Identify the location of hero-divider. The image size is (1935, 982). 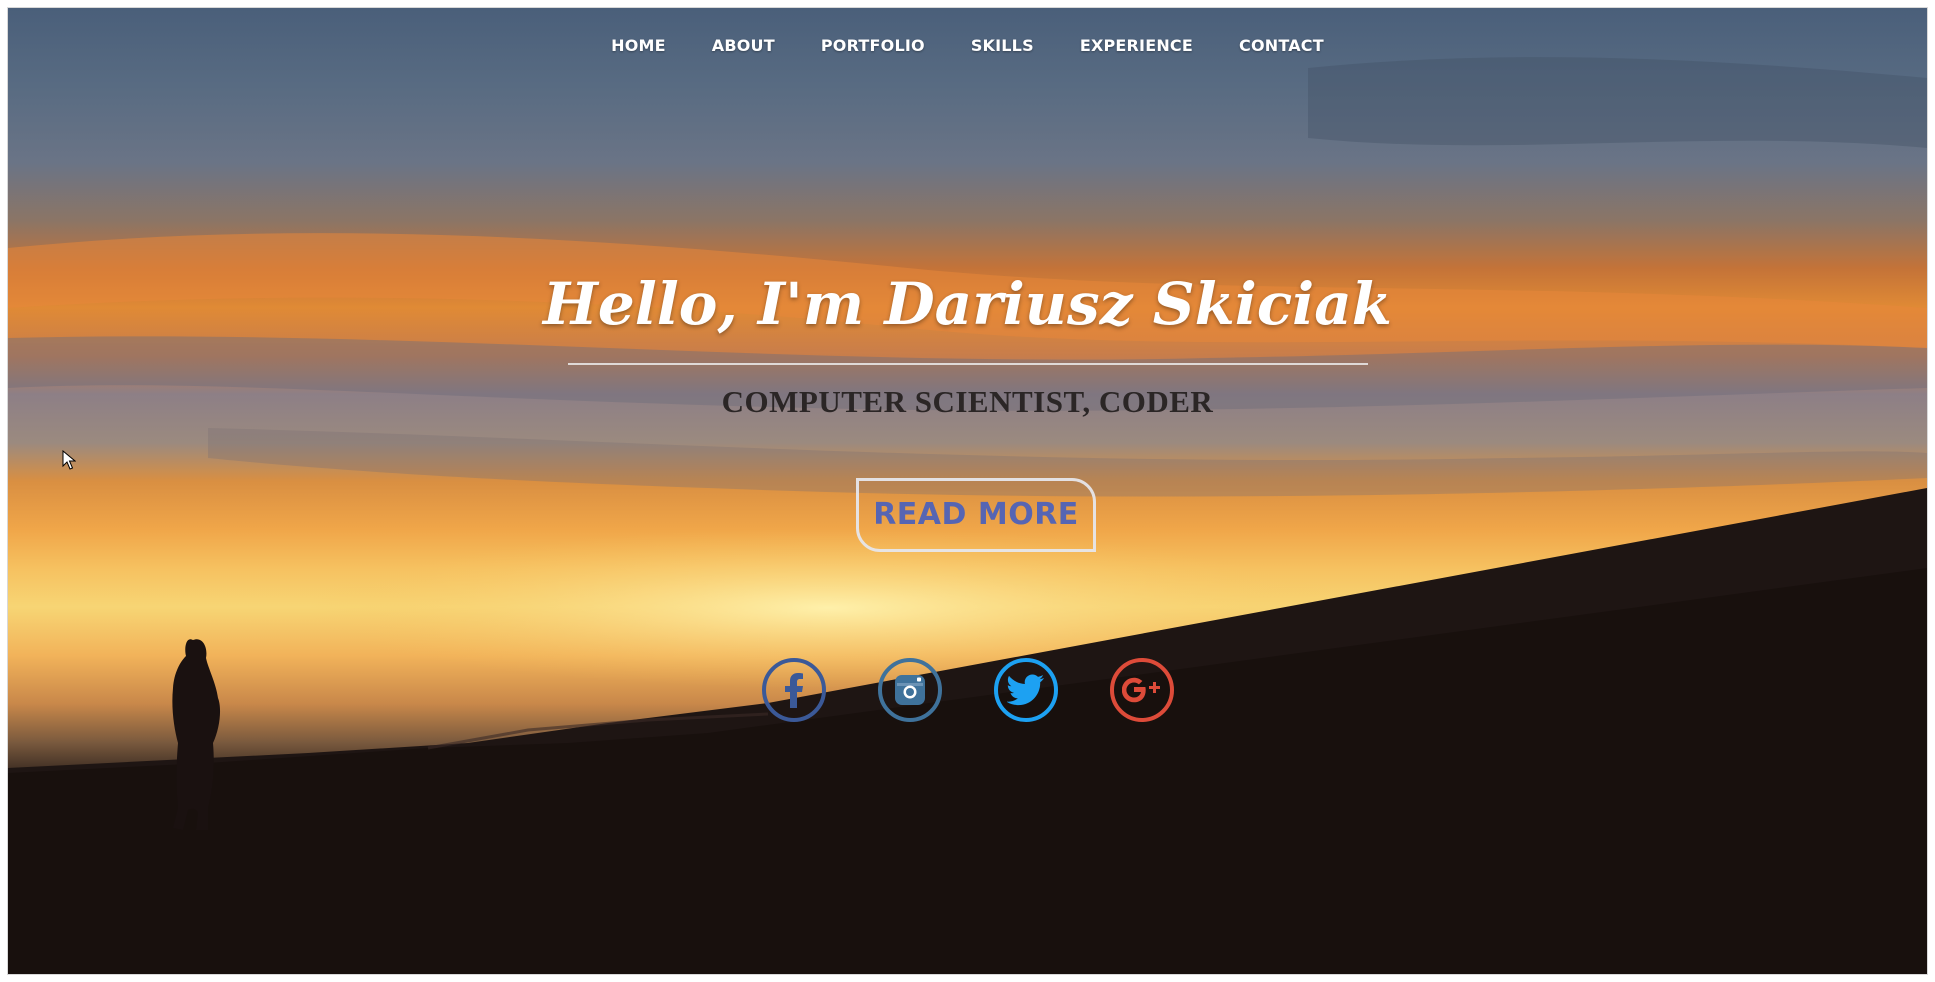
(968, 364).